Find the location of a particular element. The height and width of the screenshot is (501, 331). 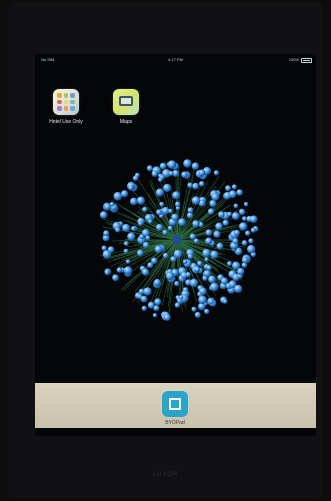

app-label: BYOPad is located at coordinates (175, 423).